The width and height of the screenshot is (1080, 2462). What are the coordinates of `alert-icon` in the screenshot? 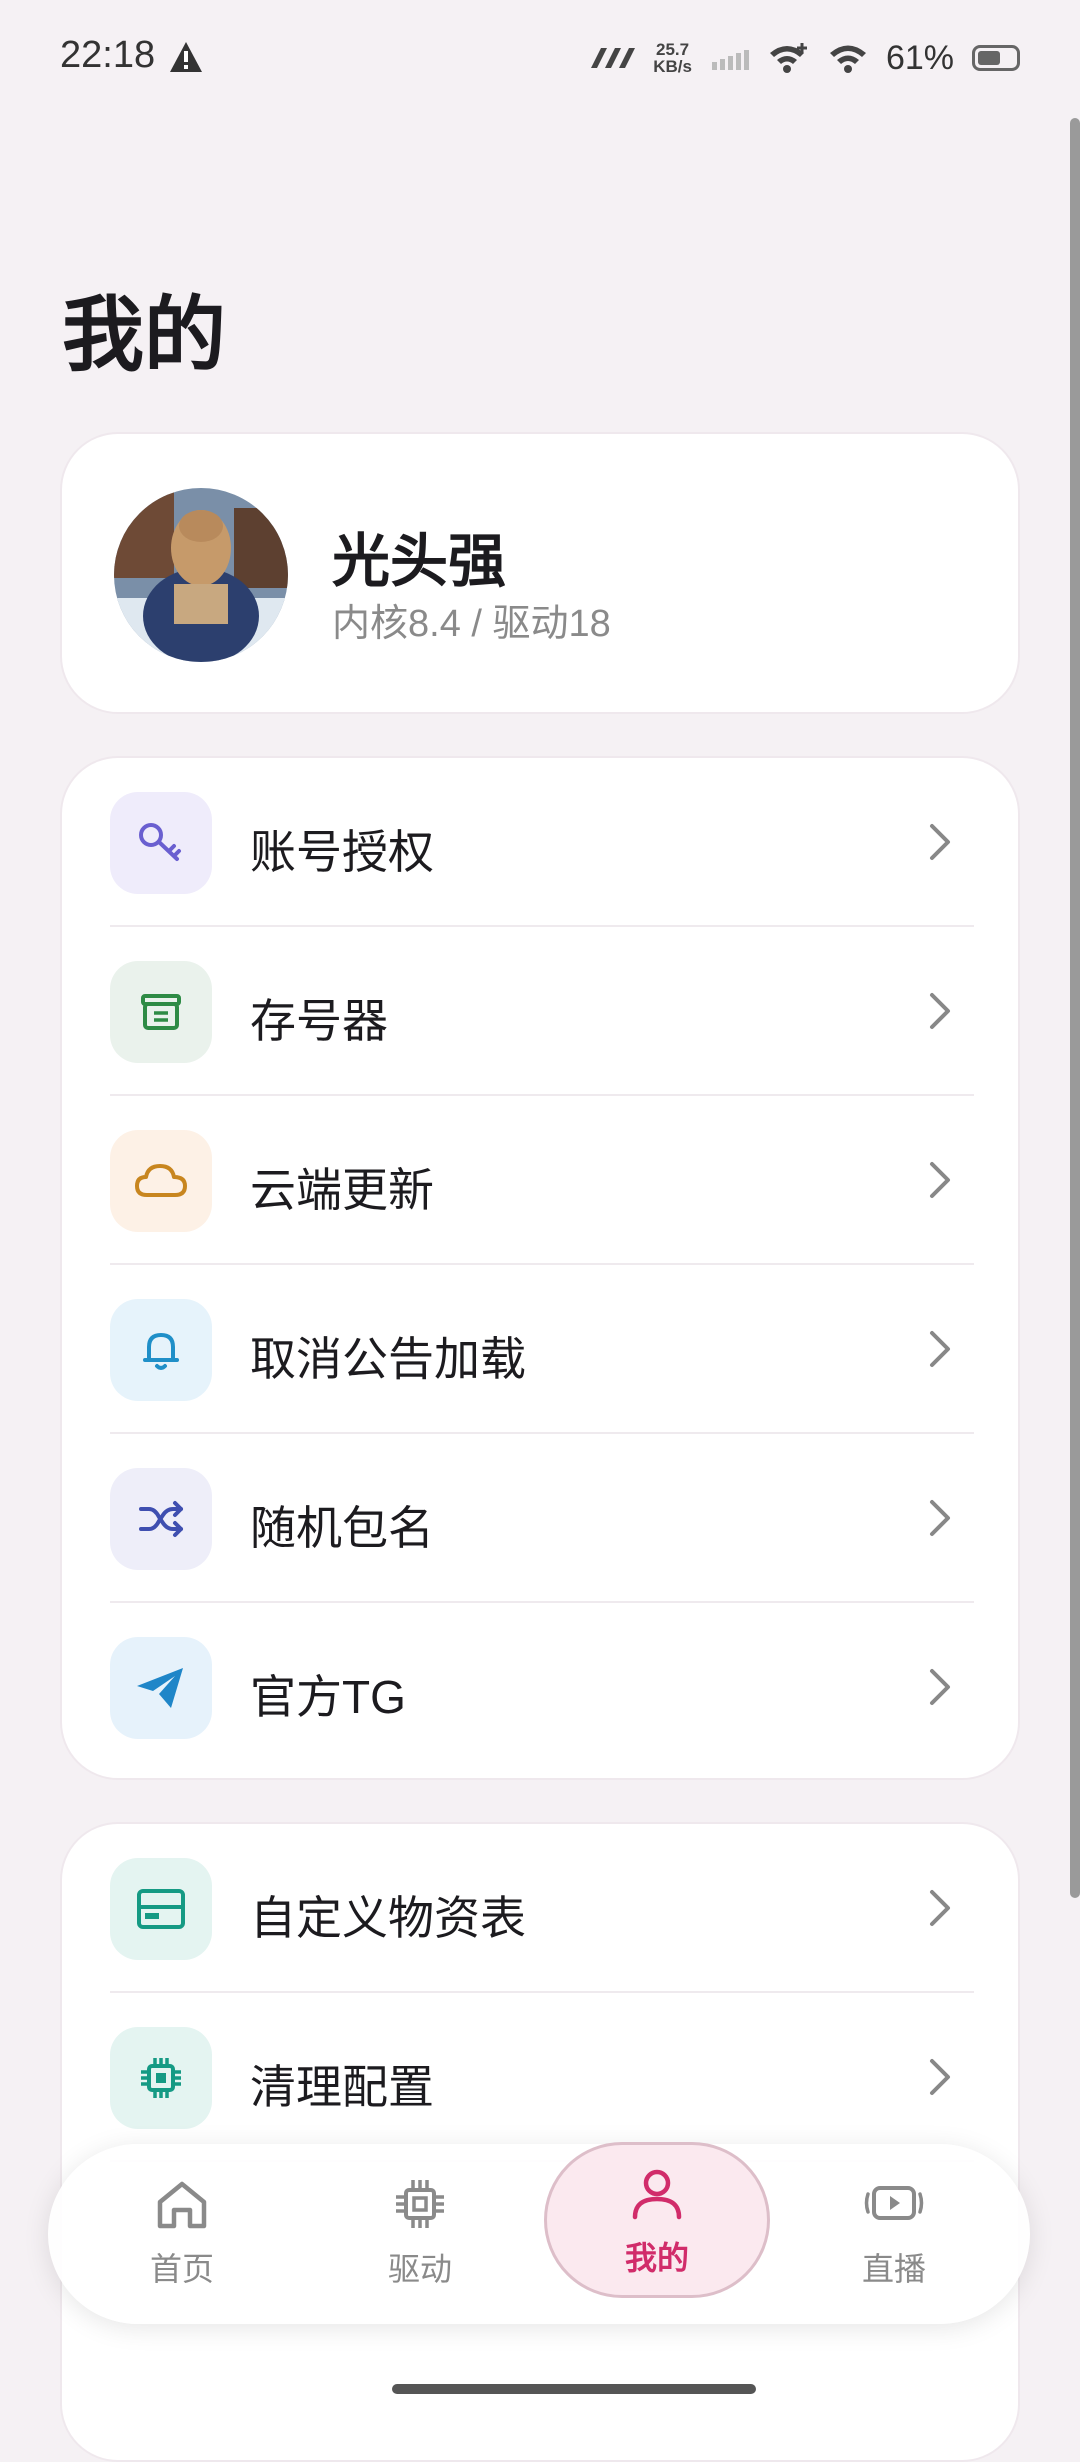 It's located at (186, 57).